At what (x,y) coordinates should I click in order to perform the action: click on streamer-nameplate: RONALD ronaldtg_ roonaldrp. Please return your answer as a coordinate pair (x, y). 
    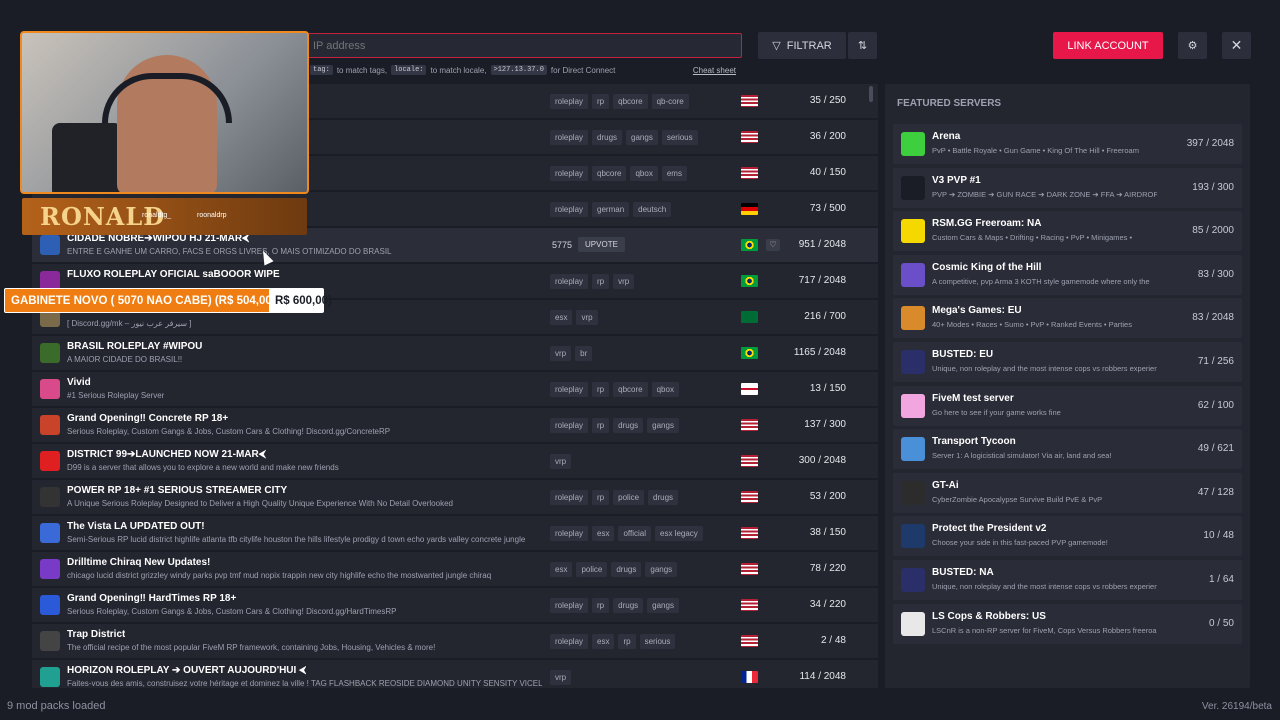
    Looking at the image, I should click on (164, 216).